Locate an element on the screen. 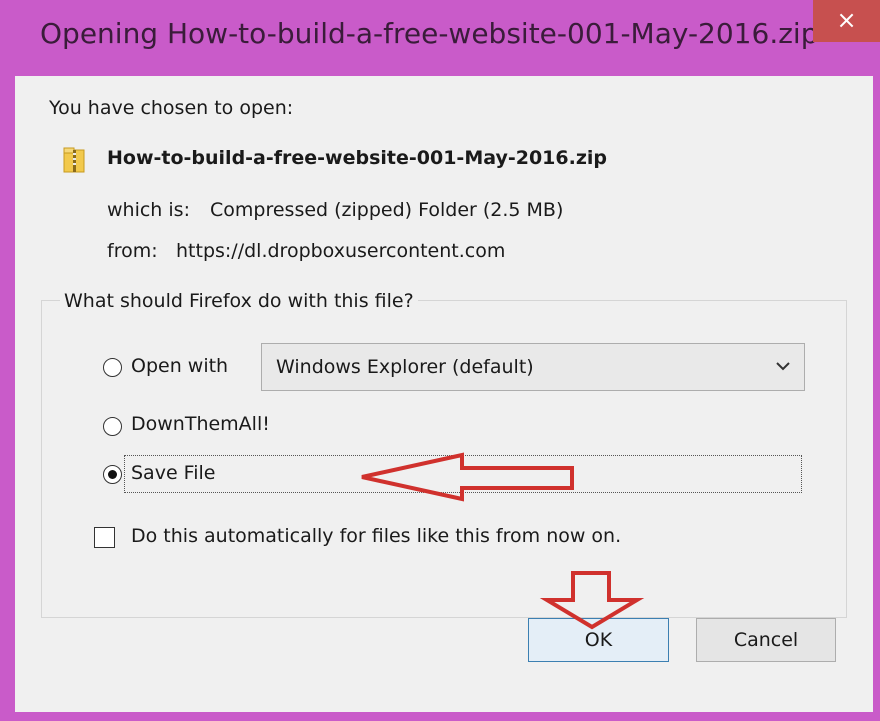 The height and width of the screenshot is (721, 880). zip-folder-icon is located at coordinates (74, 160).